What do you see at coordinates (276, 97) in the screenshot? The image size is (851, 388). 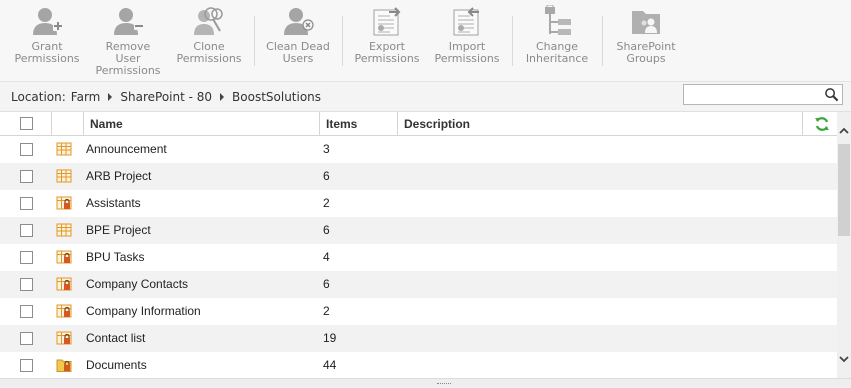 I see `breadcrumb-site: BoostSolutions` at bounding box center [276, 97].